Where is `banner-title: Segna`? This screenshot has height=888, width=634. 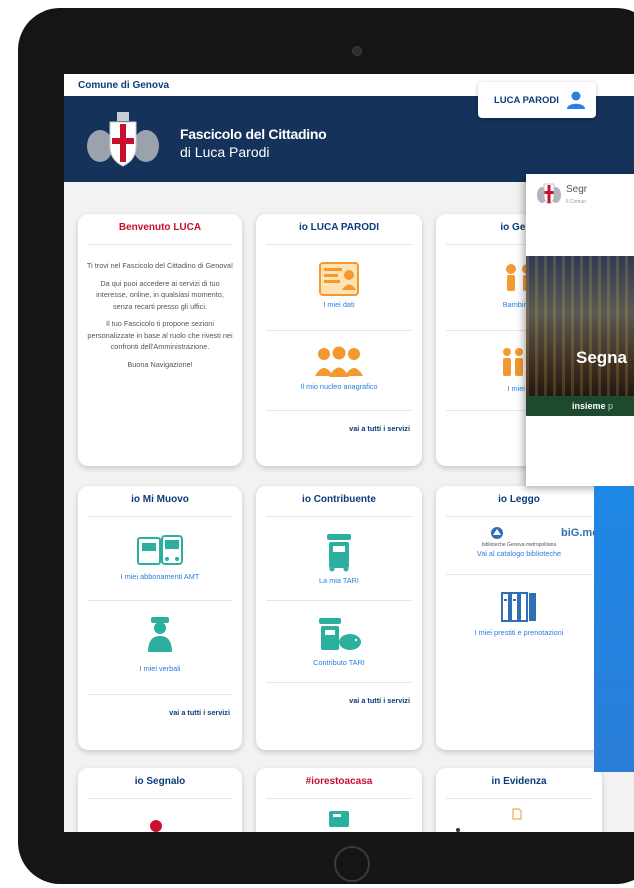
banner-title: Segna is located at coordinates (602, 357).